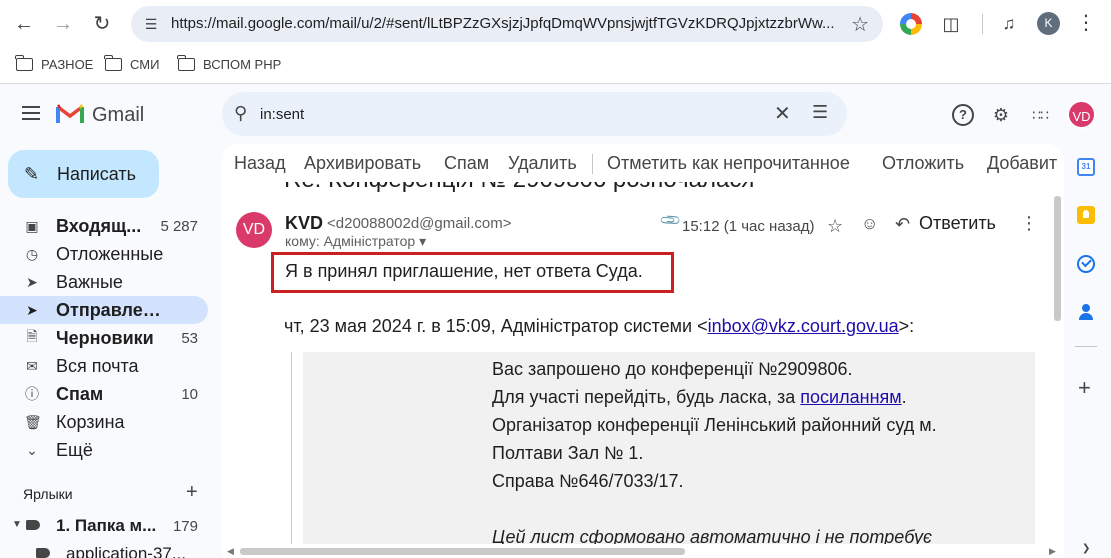 This screenshot has height=558, width=1111. What do you see at coordinates (113, 309) in the screenshot?
I see `sidebar-item-label: Отправленные` at bounding box center [113, 309].